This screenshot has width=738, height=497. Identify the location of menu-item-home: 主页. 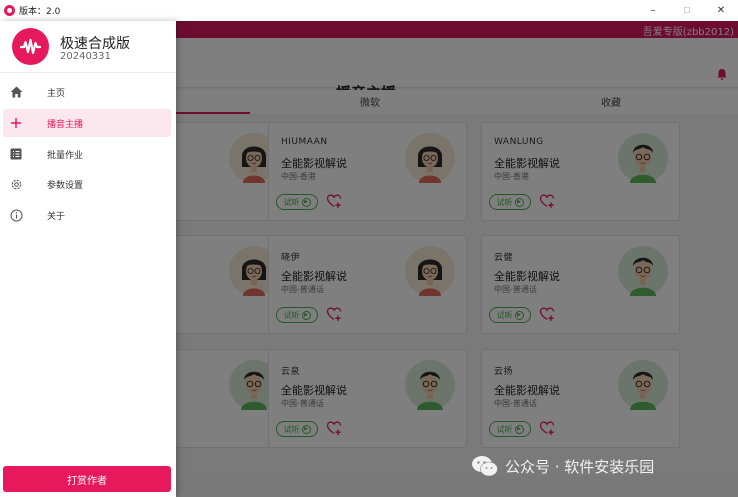
(87, 92).